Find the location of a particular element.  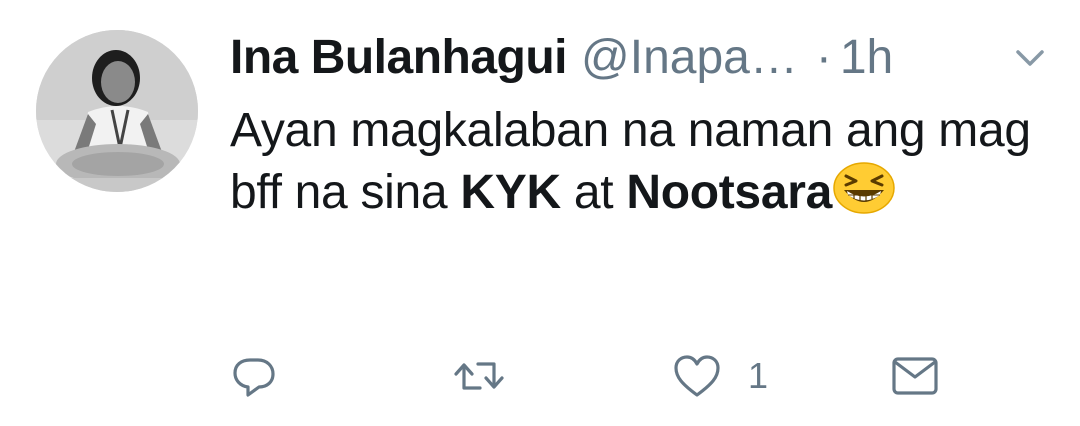

display-name: Ina Bulanhagui is located at coordinates (399, 58).